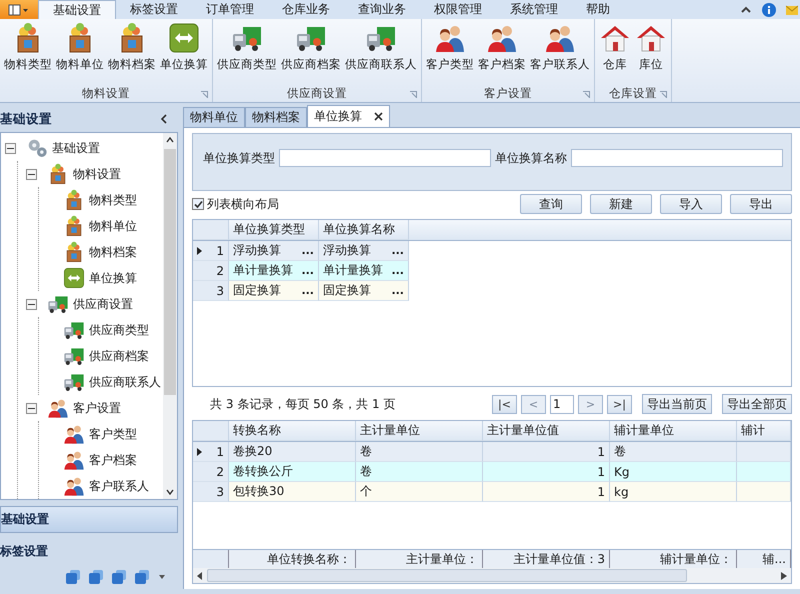  What do you see at coordinates (598, 9) in the screenshot?
I see `ribbon-tab: 帮助` at bounding box center [598, 9].